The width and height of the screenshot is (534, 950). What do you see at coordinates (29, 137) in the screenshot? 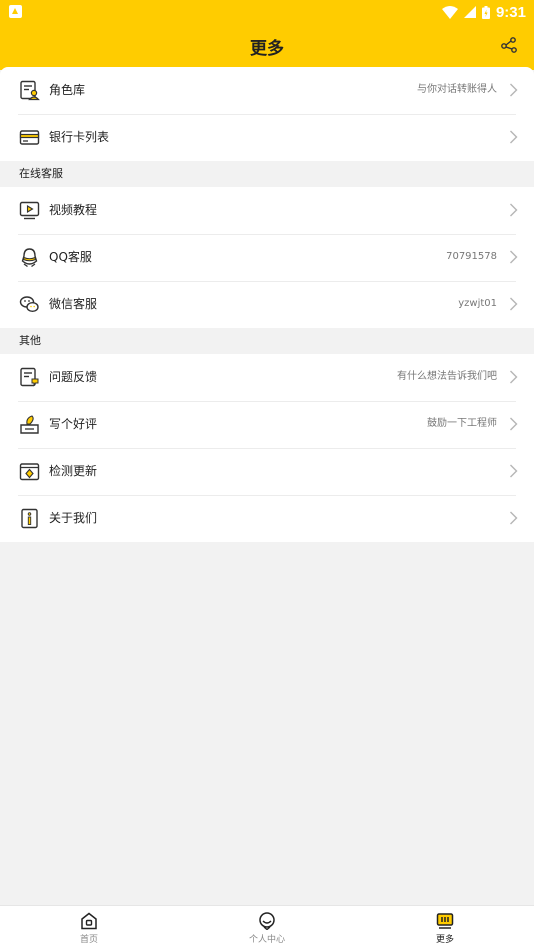
I see `bank-card-icon` at bounding box center [29, 137].